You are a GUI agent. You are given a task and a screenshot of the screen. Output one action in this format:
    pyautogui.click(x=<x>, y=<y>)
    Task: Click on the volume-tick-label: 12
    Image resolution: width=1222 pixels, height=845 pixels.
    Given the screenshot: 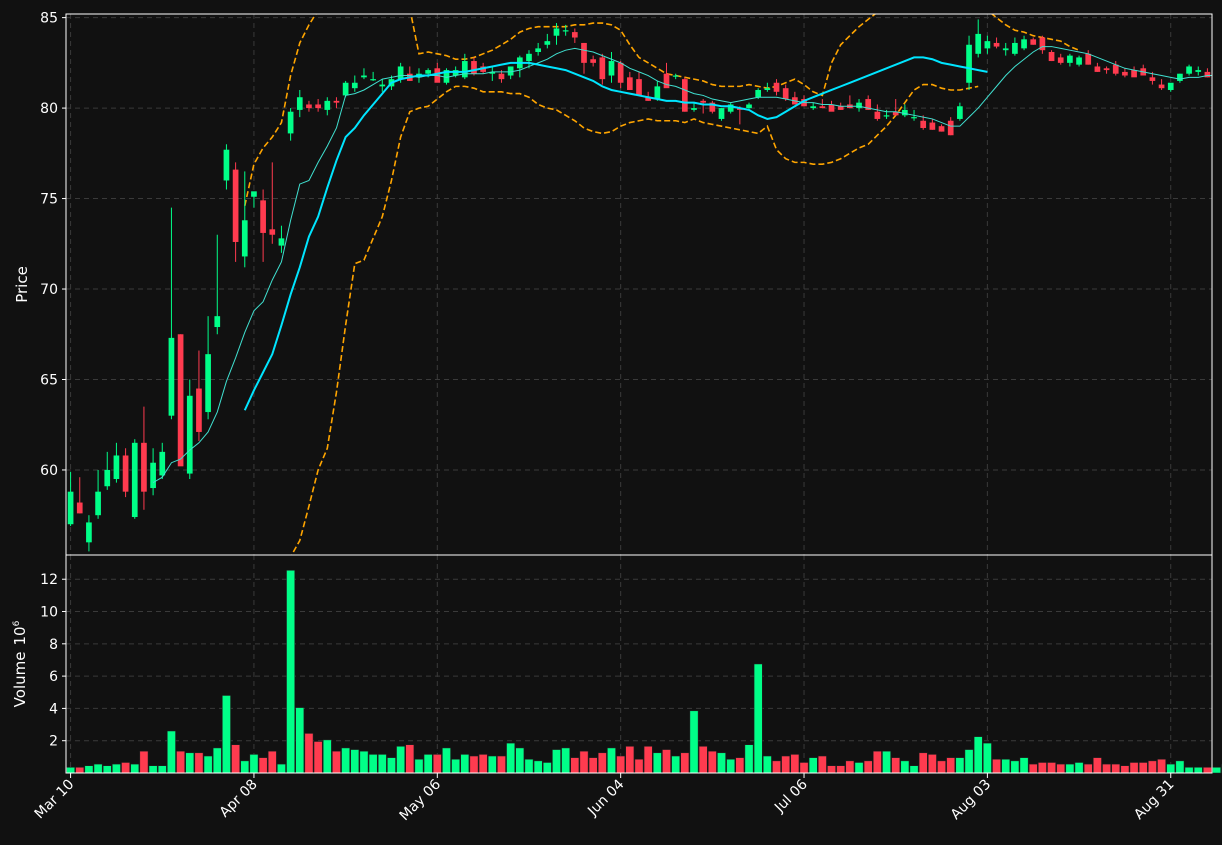 What is the action you would take?
    pyautogui.click(x=49, y=580)
    